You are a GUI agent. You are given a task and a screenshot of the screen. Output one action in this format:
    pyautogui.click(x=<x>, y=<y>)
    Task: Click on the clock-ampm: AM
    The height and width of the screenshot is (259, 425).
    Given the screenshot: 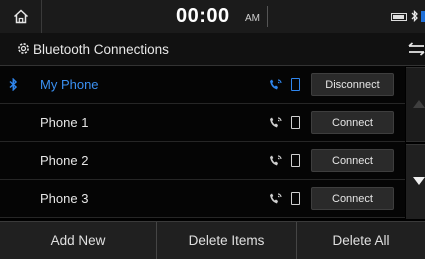 What is the action you would take?
    pyautogui.click(x=252, y=18)
    